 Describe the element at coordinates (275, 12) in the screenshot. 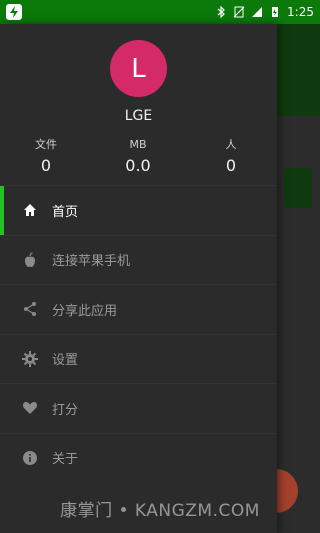

I see `battery-charging-icon` at that location.